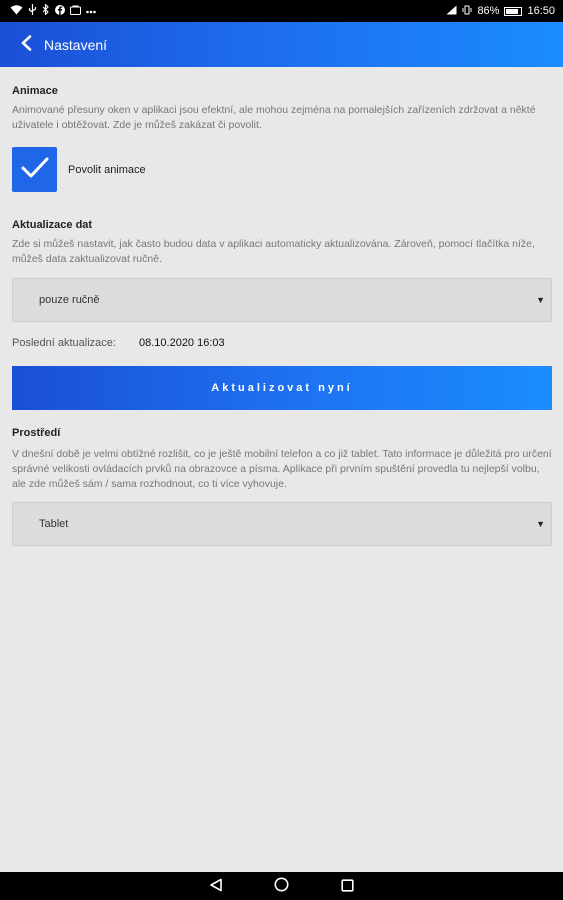  I want to click on home-circle-icon, so click(281, 886).